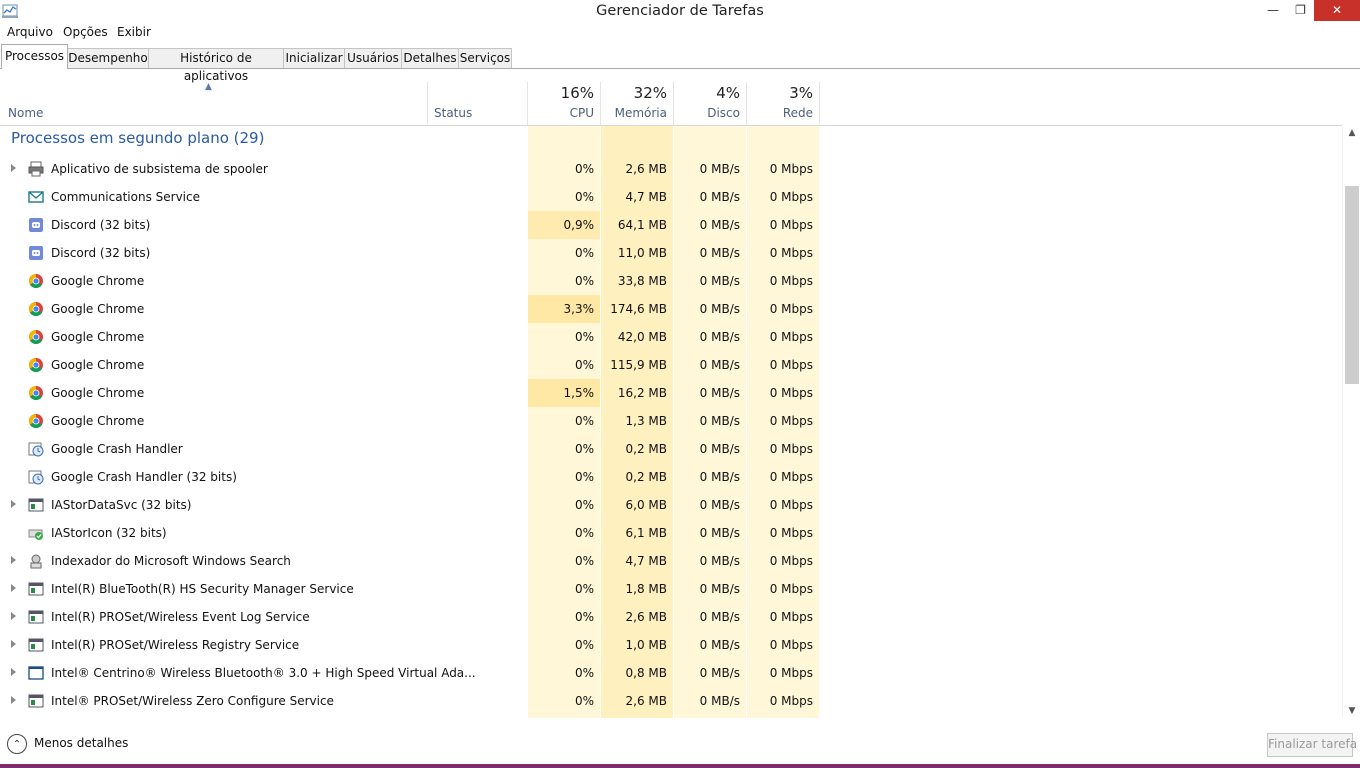 The height and width of the screenshot is (768, 1360). I want to click on menu-exibir: Exibir, so click(134, 32).